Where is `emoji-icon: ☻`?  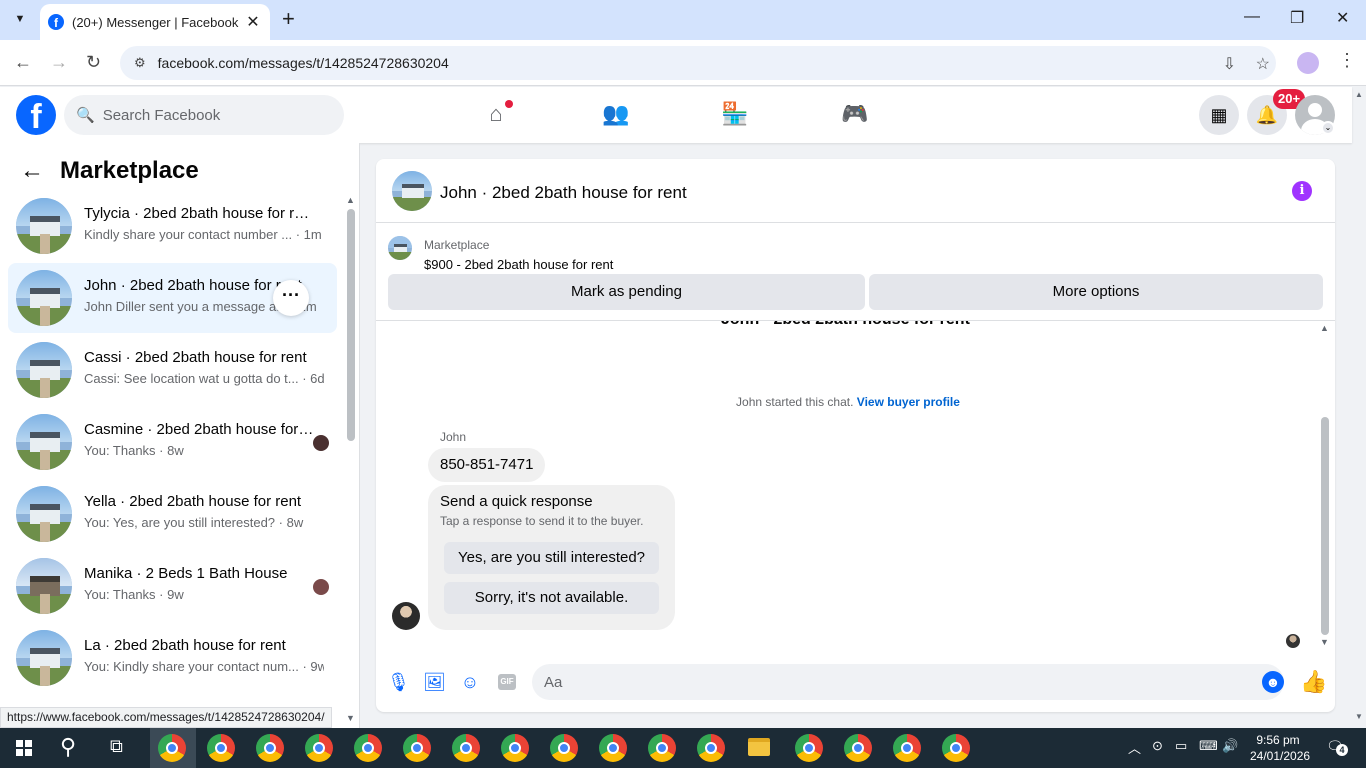 emoji-icon: ☻ is located at coordinates (1273, 682).